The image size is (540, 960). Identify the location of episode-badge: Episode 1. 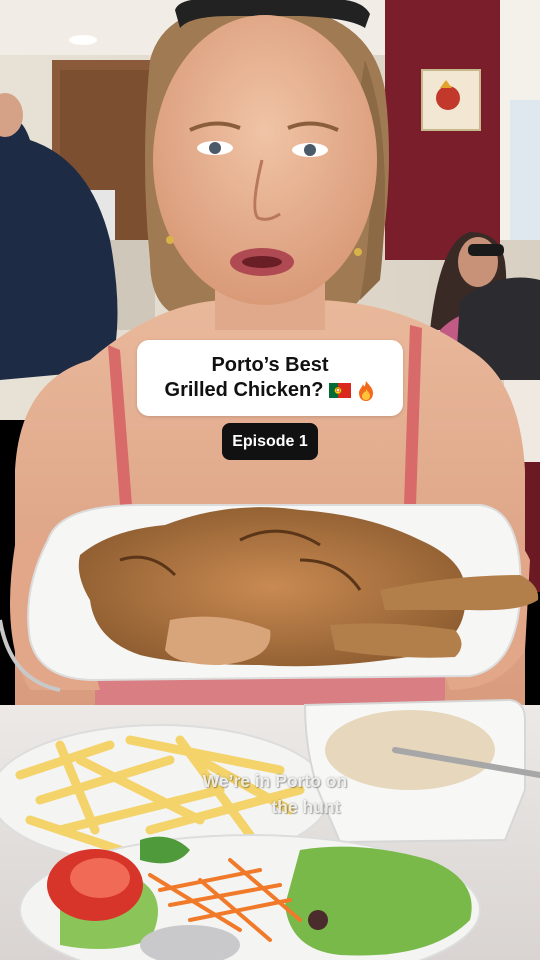
(270, 441).